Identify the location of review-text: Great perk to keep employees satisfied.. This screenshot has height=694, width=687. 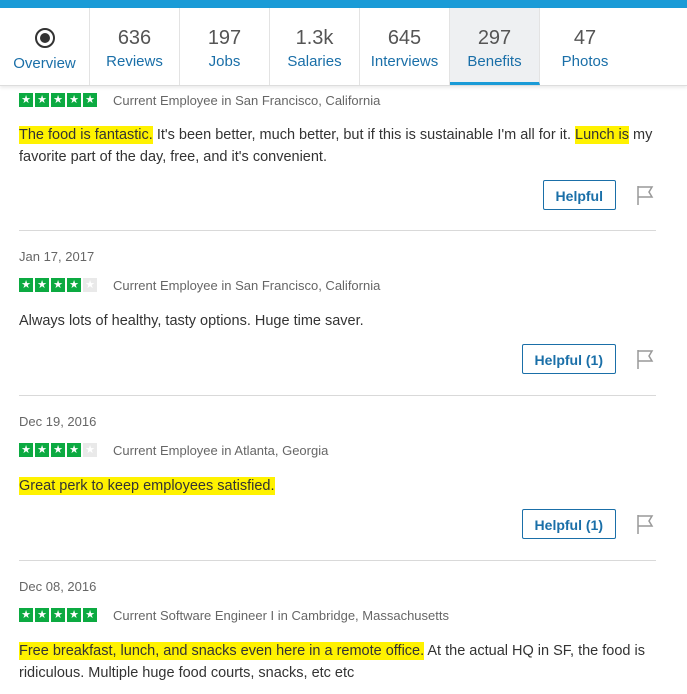
(337, 486).